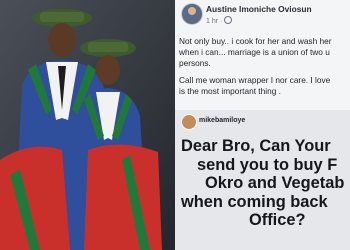 The image size is (350, 250). I want to click on embed-username: mikebamiloye, so click(222, 120).